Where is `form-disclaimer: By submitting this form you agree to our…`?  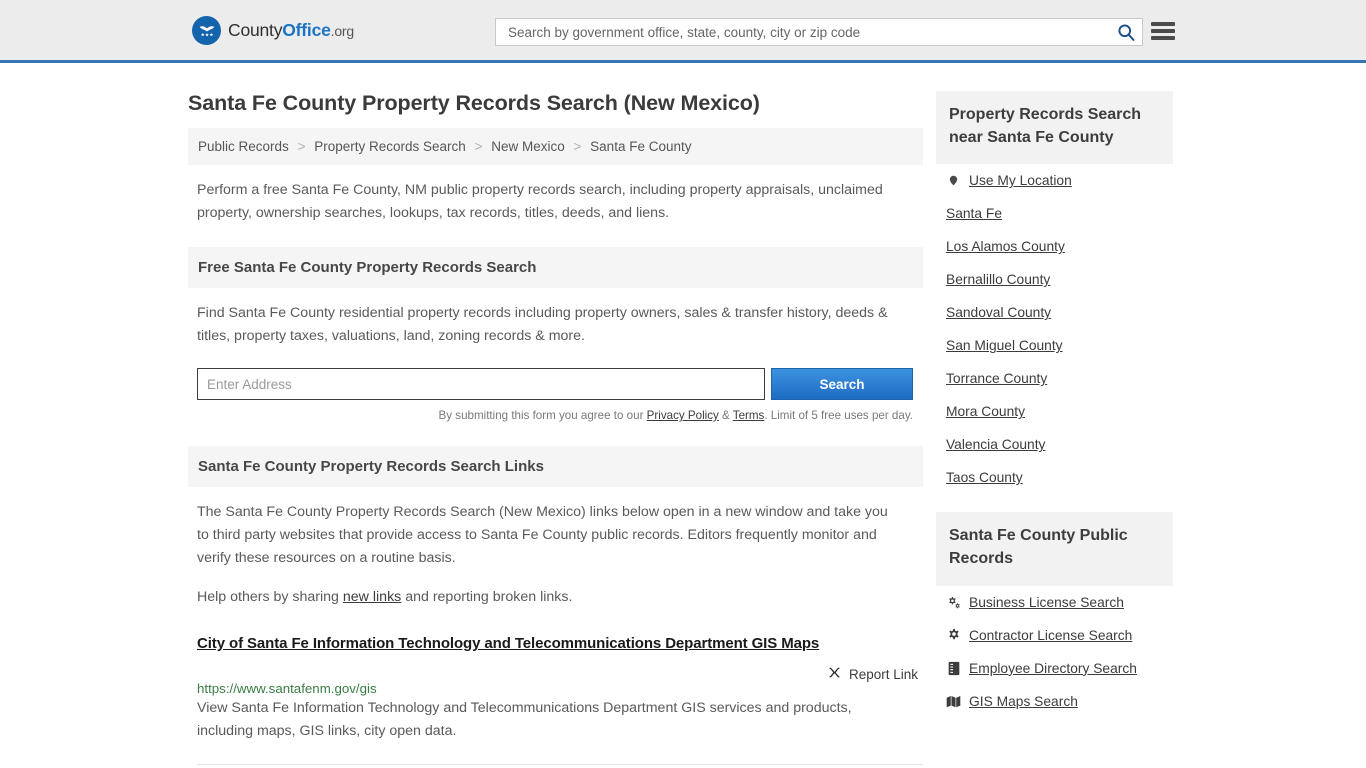
form-disclaimer: By submitting this form you agree to our… is located at coordinates (550, 415).